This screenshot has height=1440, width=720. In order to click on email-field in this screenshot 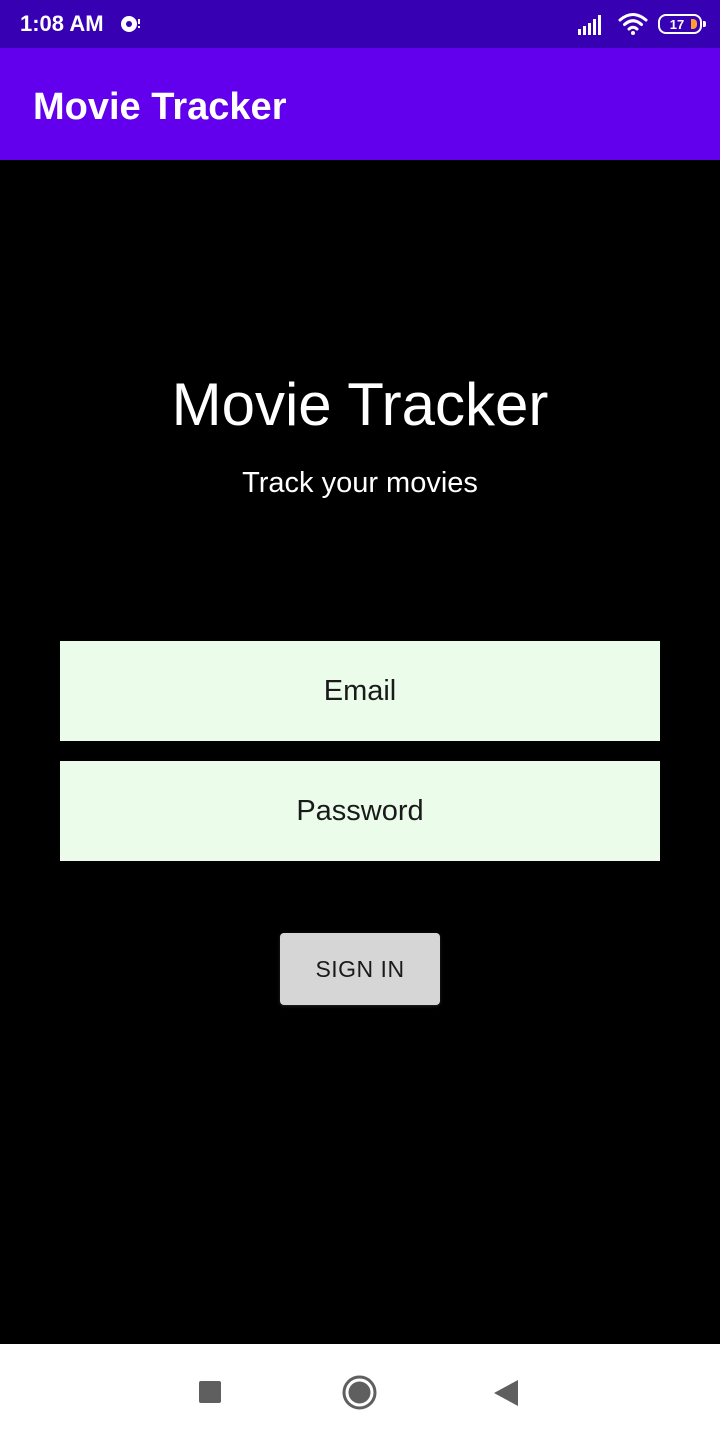, I will do `click(360, 691)`.